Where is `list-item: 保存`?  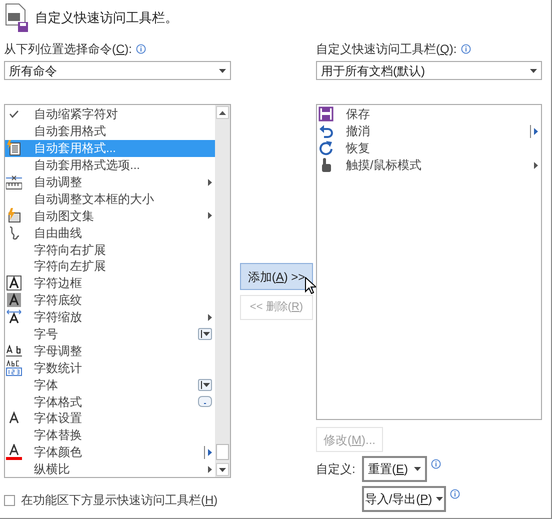 list-item: 保存 is located at coordinates (429, 114).